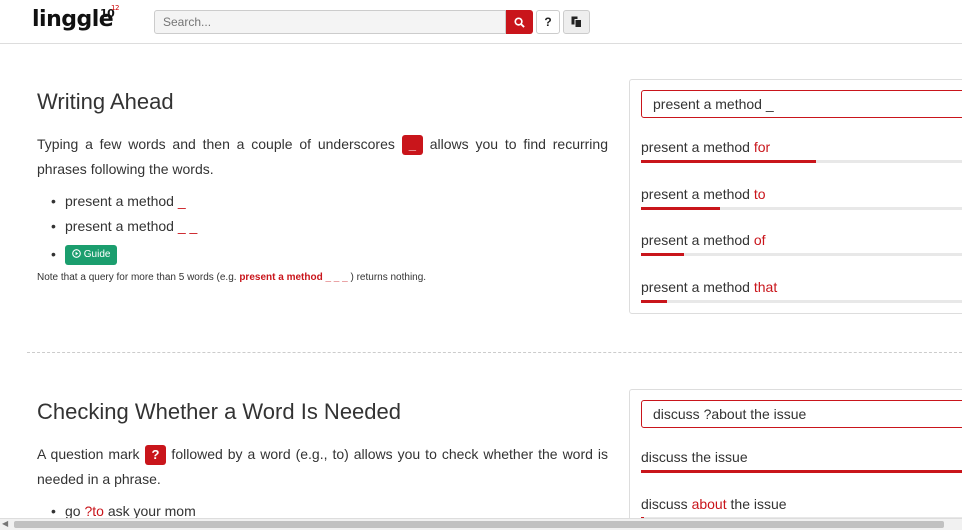 This screenshot has height=530, width=962. I want to click on copy-icon, so click(576, 22).